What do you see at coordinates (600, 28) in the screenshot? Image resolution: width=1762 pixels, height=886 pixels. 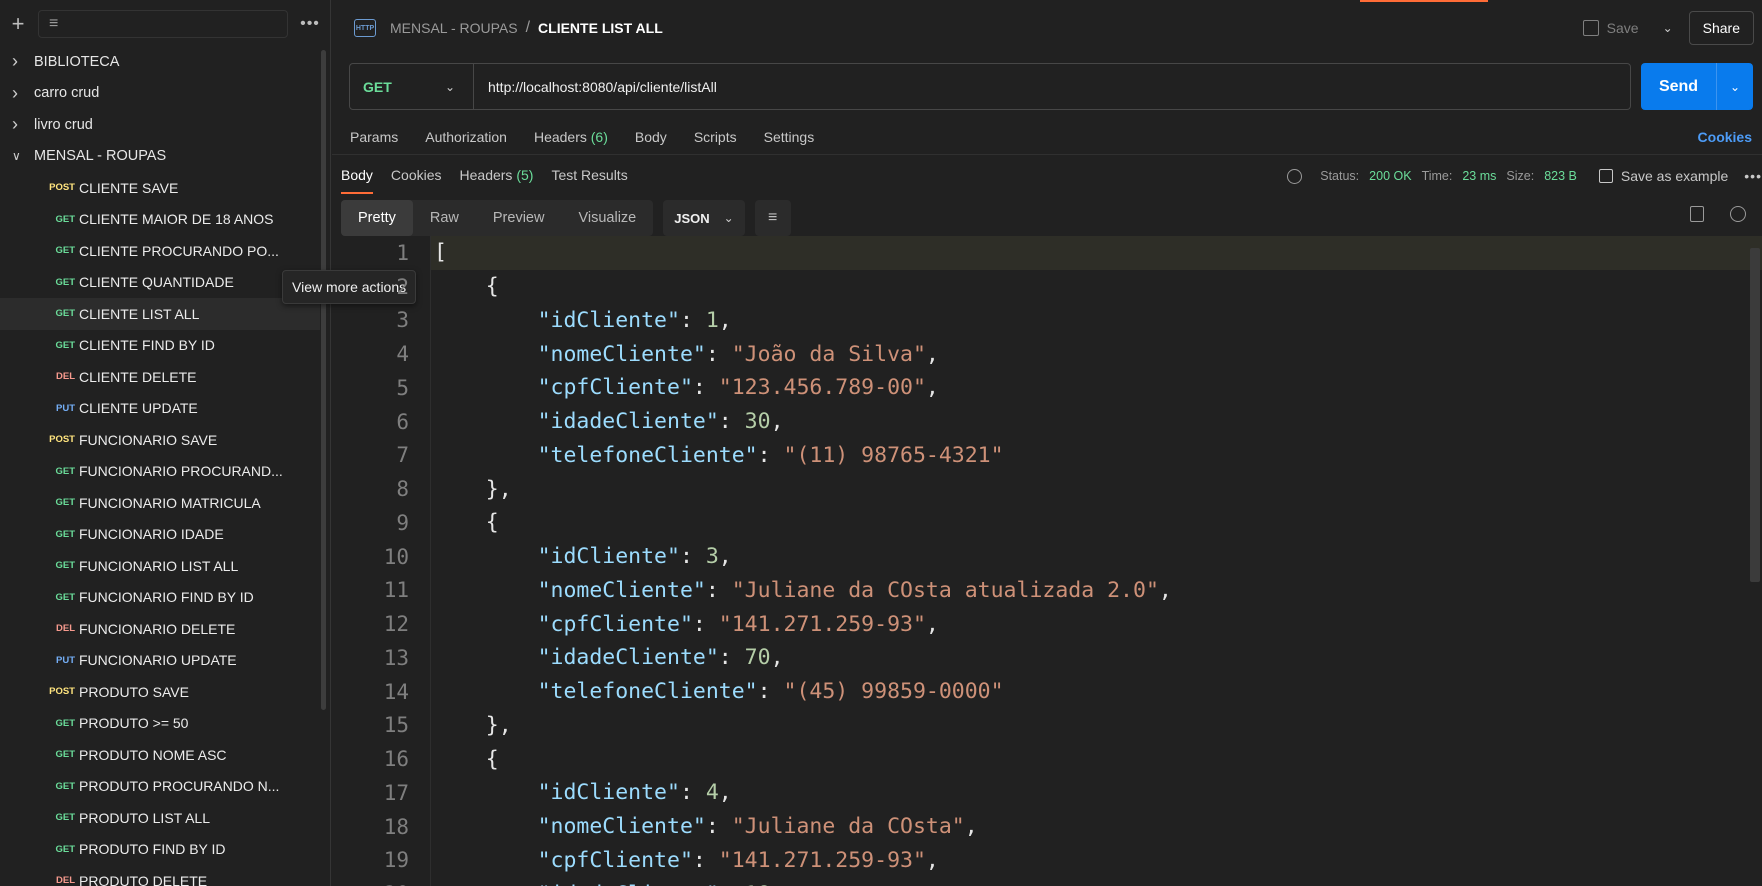 I see `breadcrumb-request: CLIENTE LIST ALL` at bounding box center [600, 28].